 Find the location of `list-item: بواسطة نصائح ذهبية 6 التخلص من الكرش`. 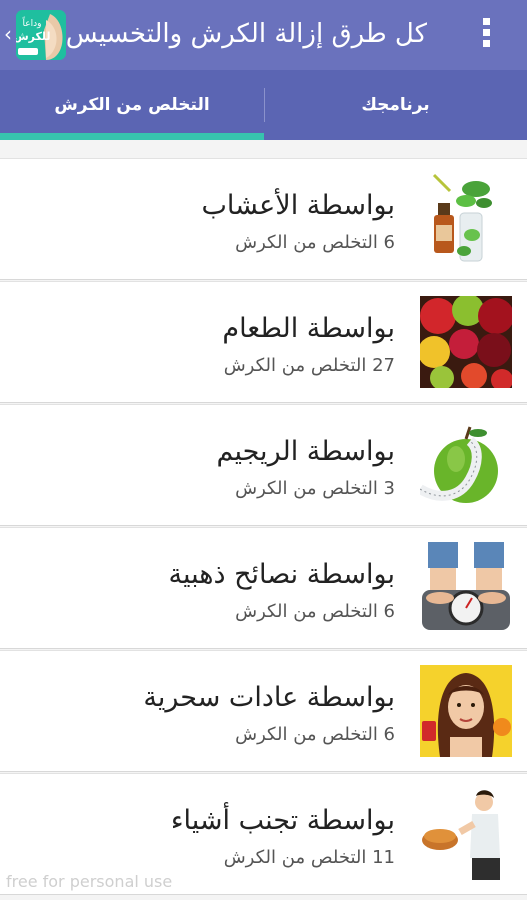

list-item: بواسطة نصائح ذهبية 6 التخلص من الكرش is located at coordinates (263, 588).